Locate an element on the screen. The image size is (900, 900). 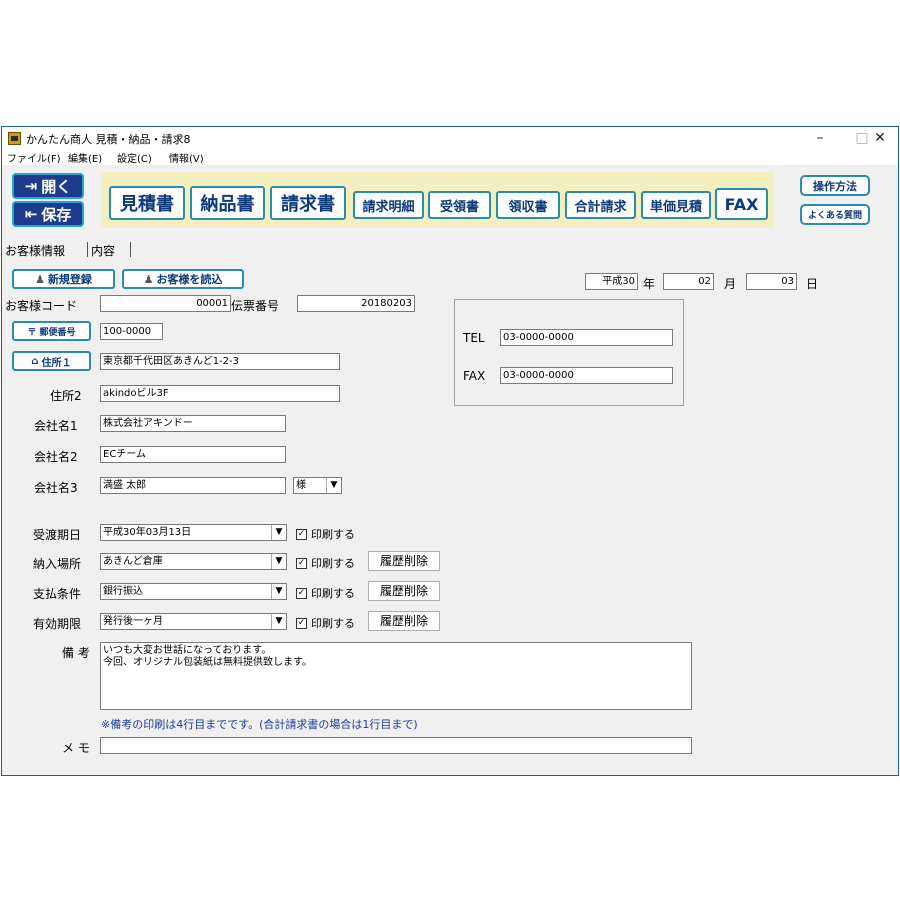
minimize-button: – is located at coordinates (820, 138).